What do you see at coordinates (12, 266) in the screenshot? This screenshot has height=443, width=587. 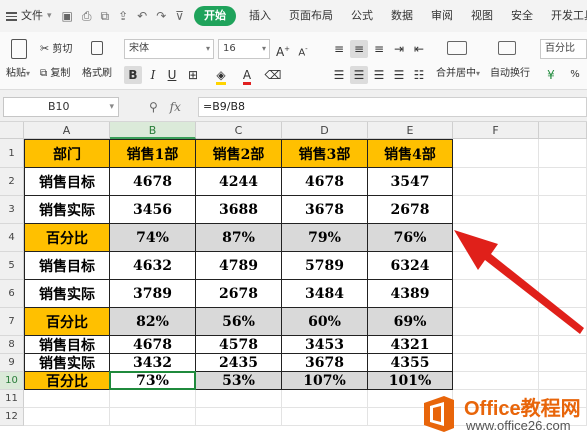 I see `row-header-5: 5` at bounding box center [12, 266].